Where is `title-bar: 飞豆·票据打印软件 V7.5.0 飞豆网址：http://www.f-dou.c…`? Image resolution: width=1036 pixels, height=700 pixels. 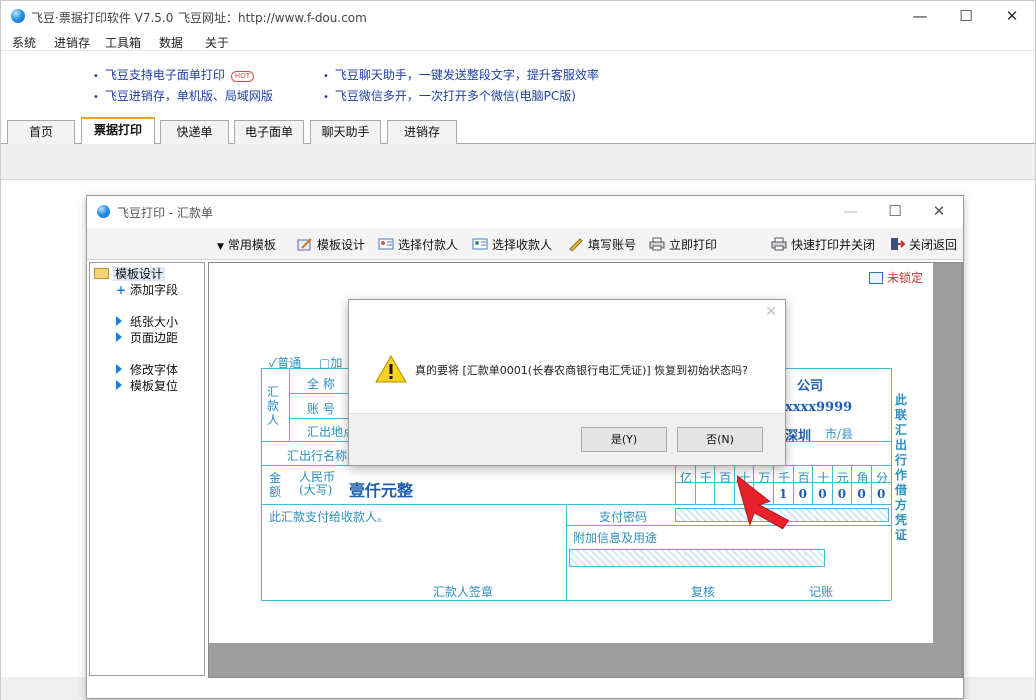
title-bar: 飞豆·票据打印软件 V7.5.0 飞豆网址：http://www.f-dou.c… is located at coordinates (518, 16).